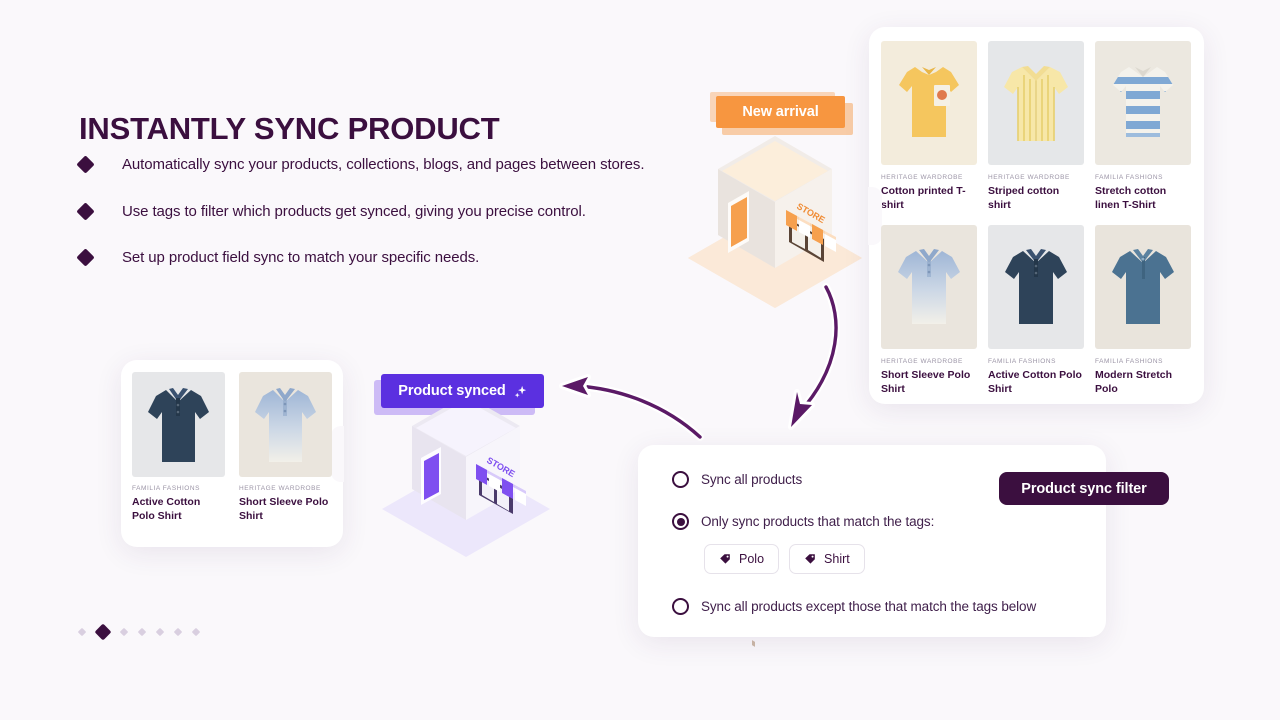  I want to click on radio-option-match-tags: Only sync products that match the tags:, so click(889, 521).